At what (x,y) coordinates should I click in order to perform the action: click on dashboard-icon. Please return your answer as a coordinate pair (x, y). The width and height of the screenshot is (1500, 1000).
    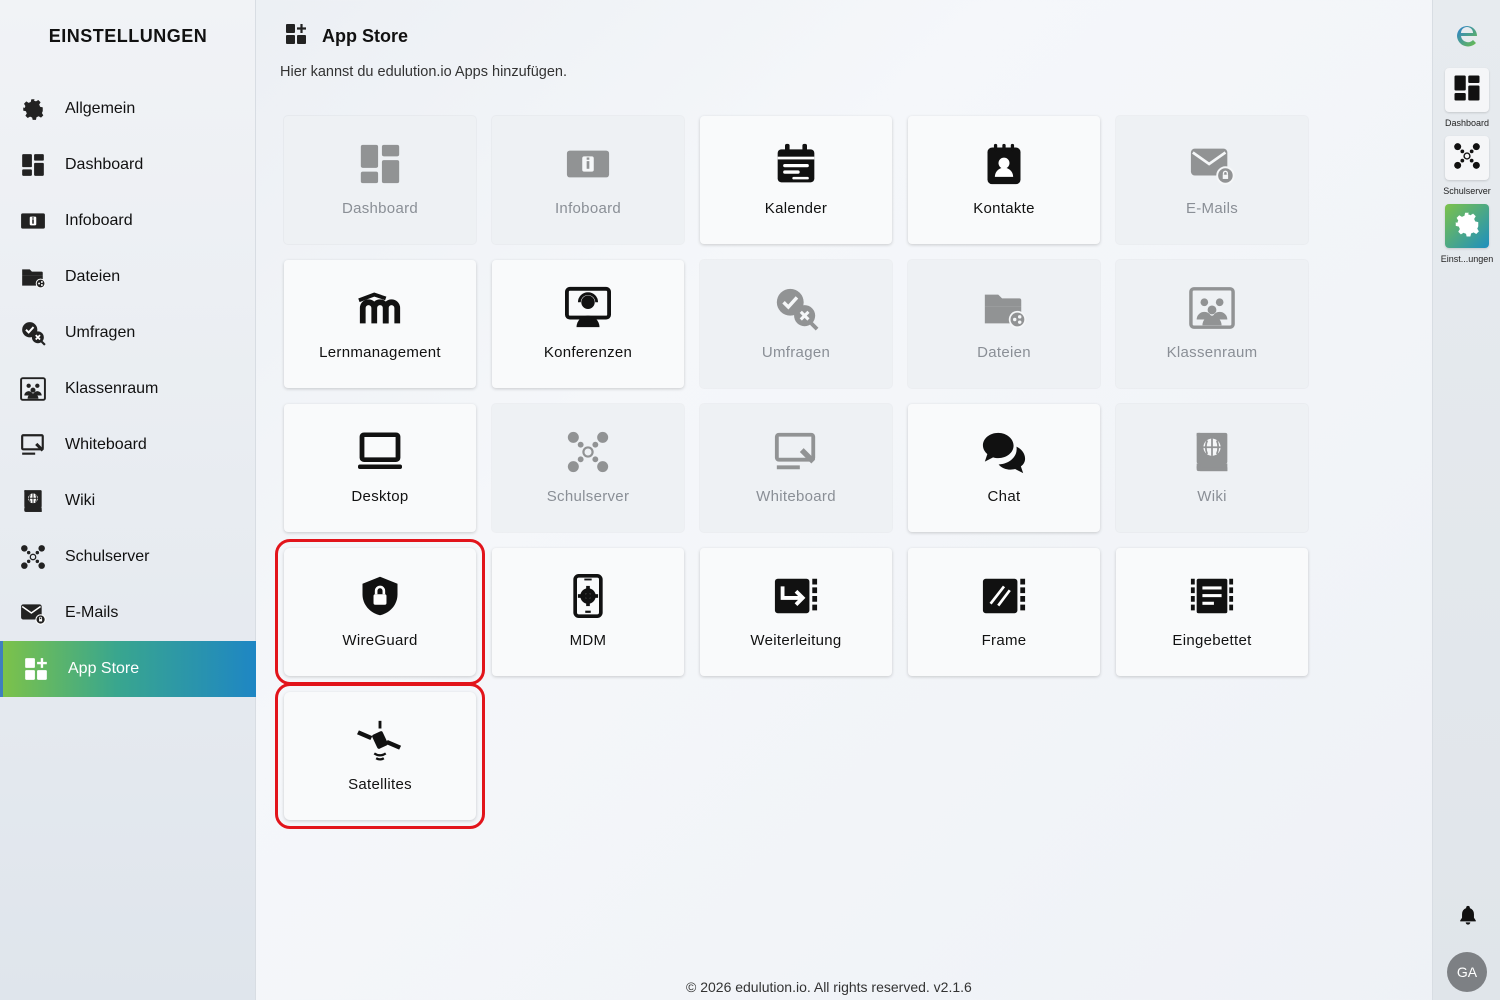
    Looking at the image, I should click on (1467, 90).